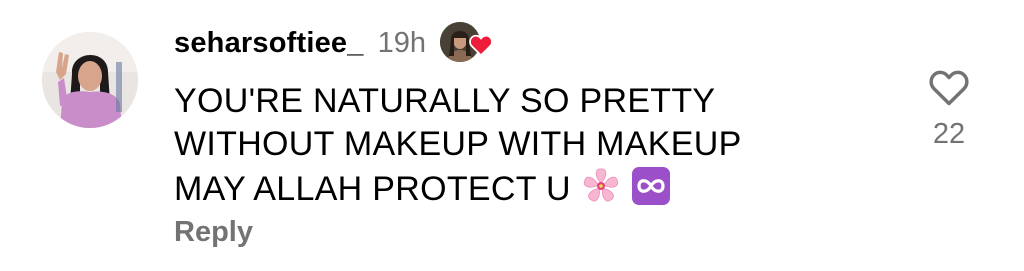 The height and width of the screenshot is (271, 1024). Describe the element at coordinates (949, 134) in the screenshot. I see `like-count: 22` at that location.